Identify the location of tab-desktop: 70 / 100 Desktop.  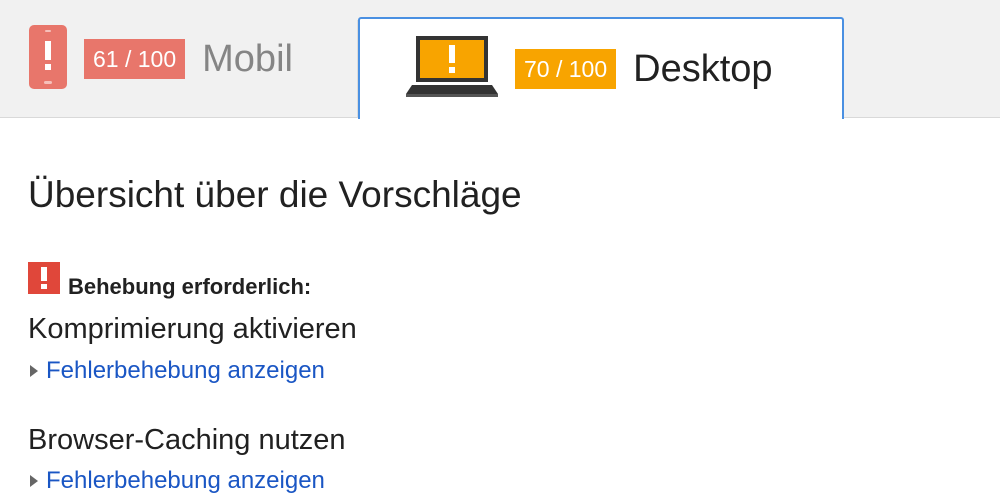
(601, 68).